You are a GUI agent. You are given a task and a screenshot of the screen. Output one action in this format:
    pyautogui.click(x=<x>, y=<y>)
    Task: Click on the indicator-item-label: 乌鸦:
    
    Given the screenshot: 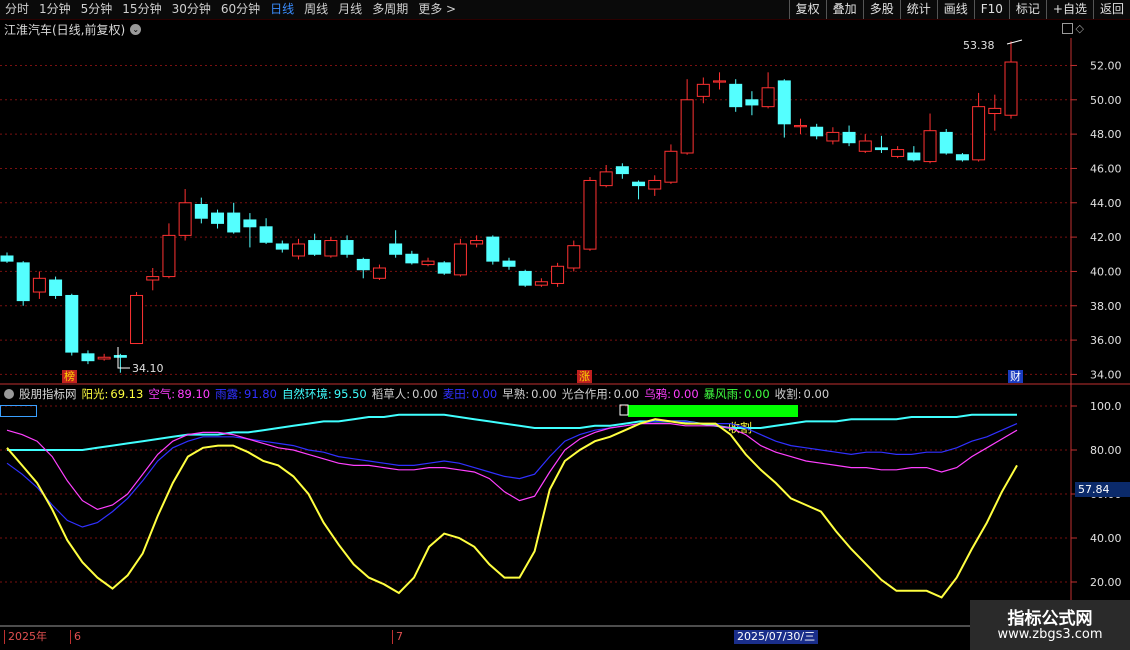 What is the action you would take?
    pyautogui.click(x=658, y=394)
    